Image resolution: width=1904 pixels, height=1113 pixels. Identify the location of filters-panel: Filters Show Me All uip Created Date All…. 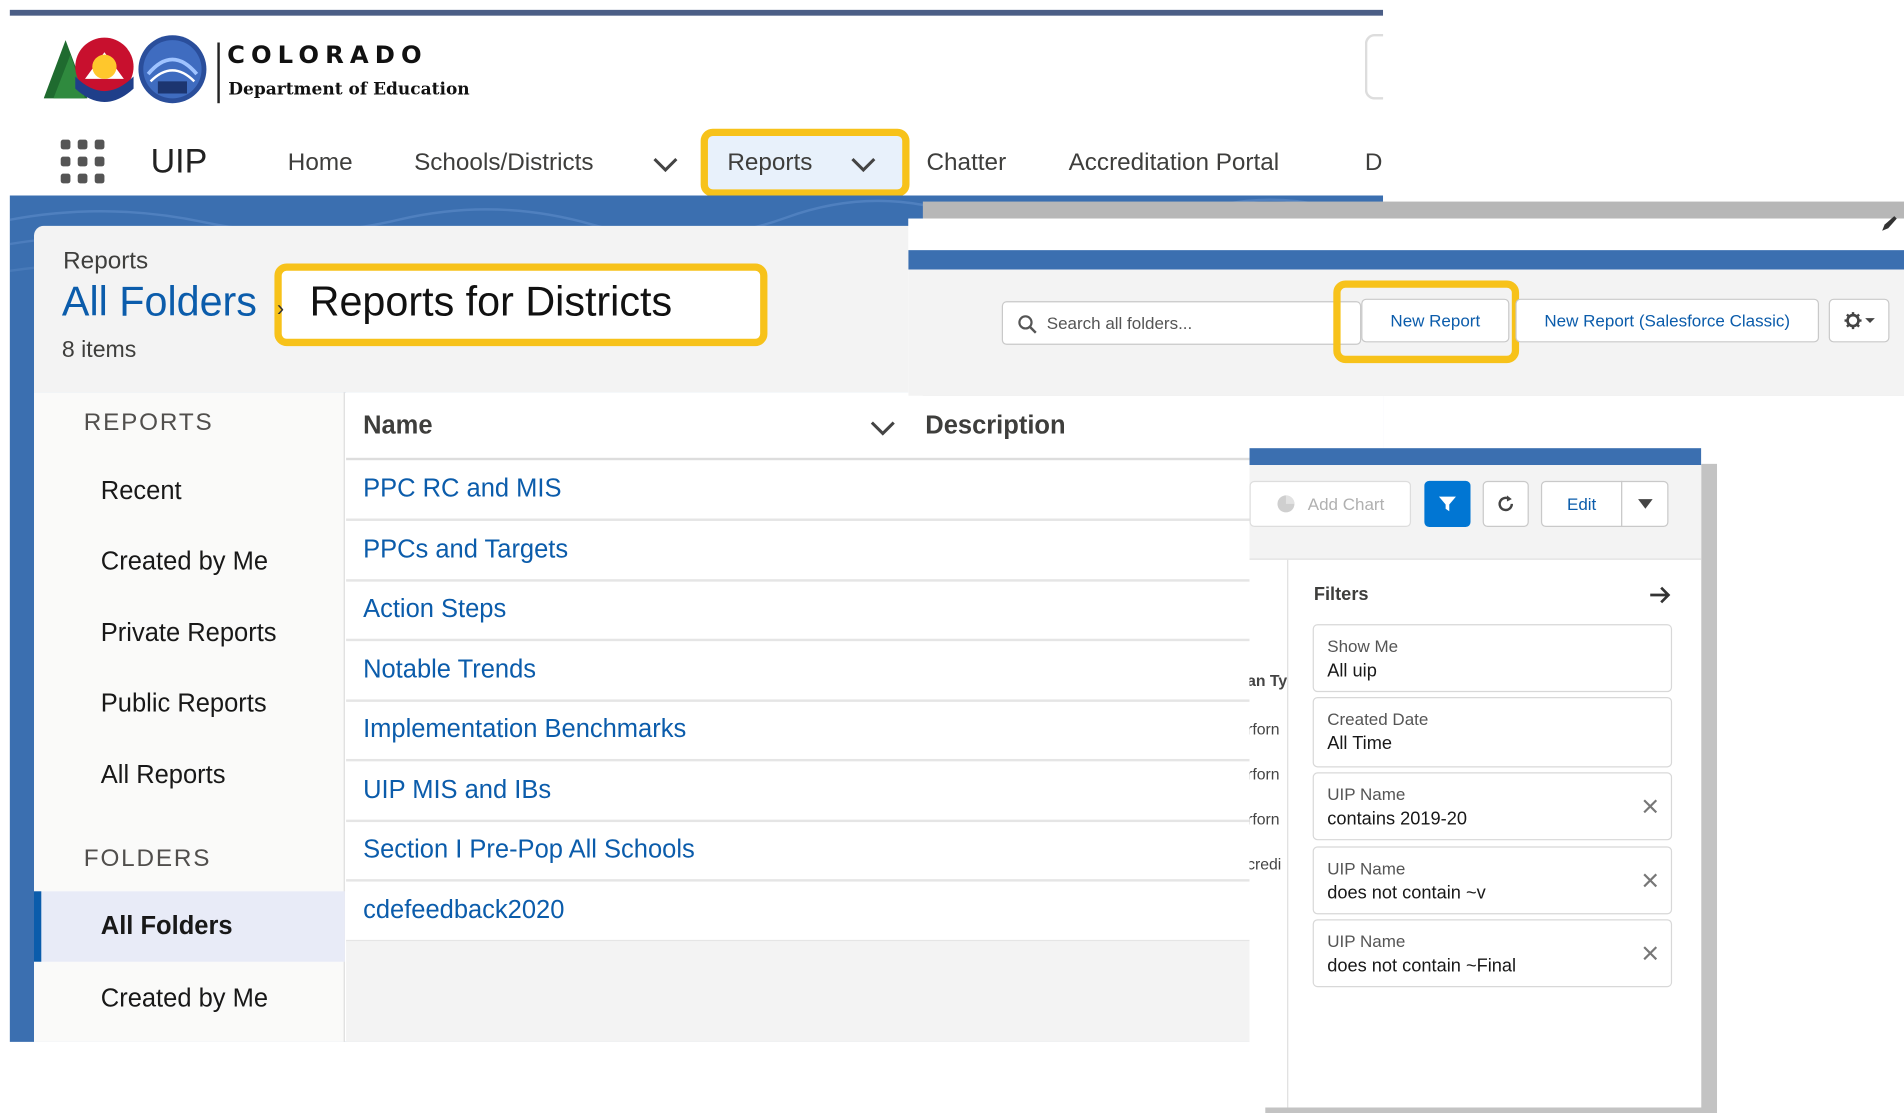
(1495, 833).